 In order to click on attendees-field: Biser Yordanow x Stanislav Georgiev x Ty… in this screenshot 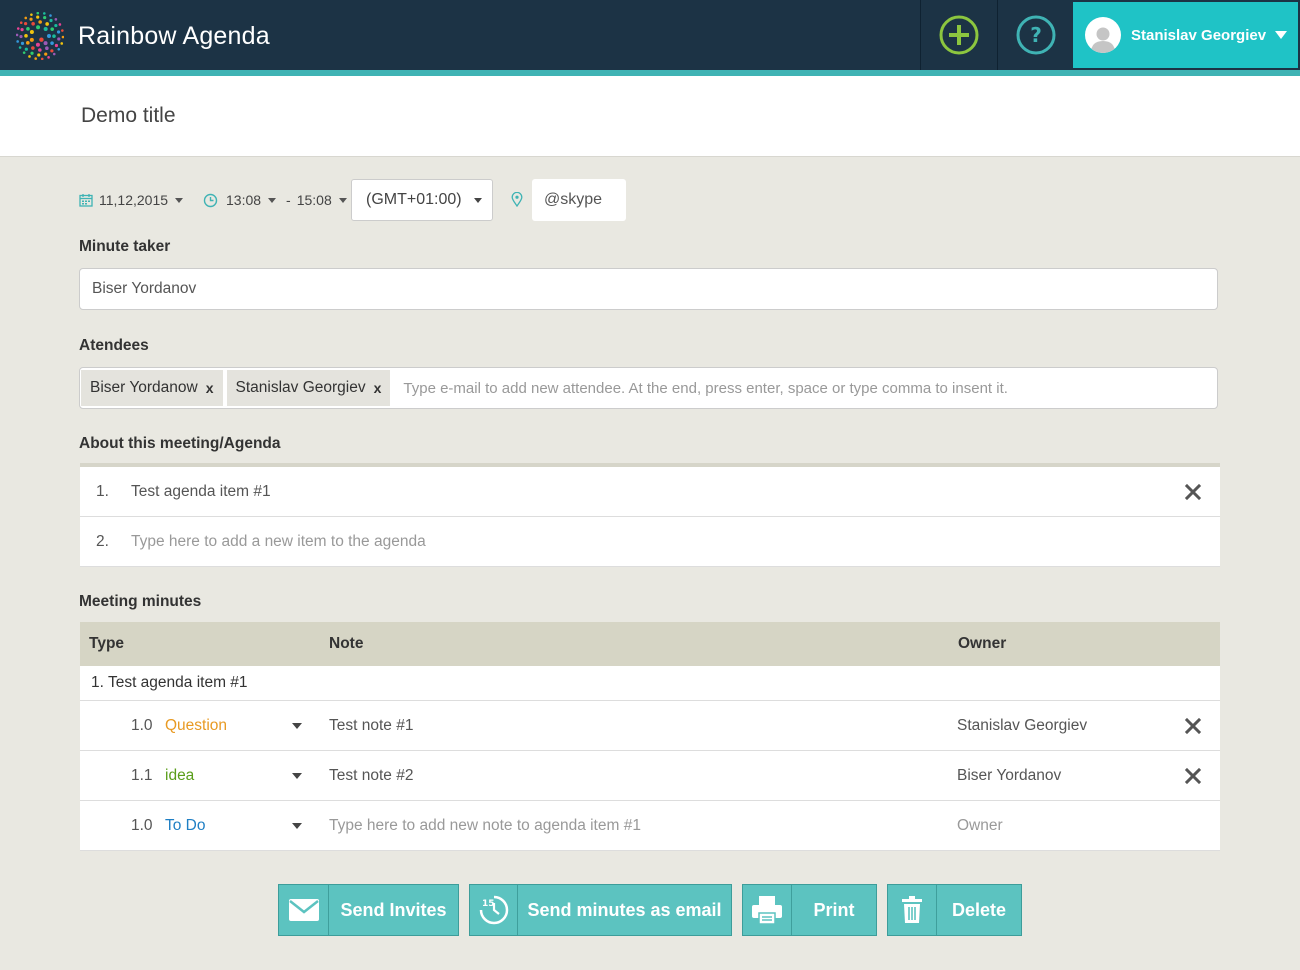, I will do `click(648, 388)`.